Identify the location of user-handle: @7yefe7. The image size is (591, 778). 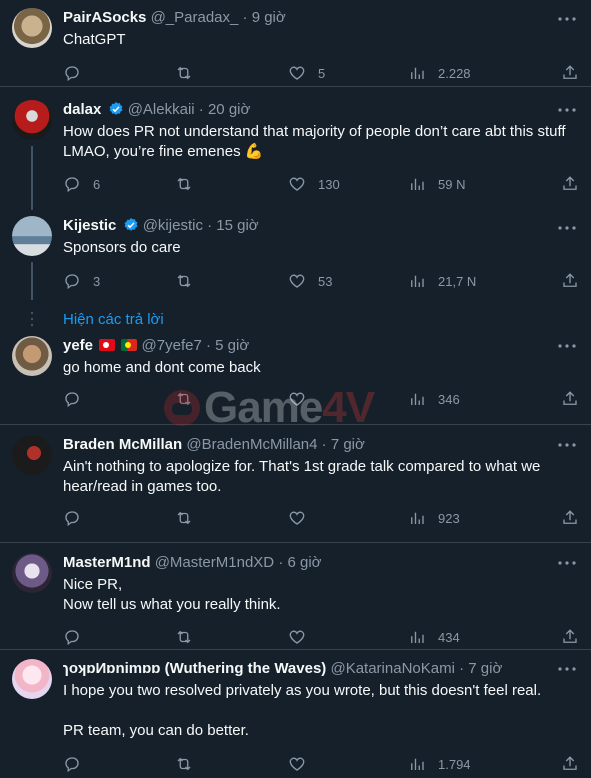
(172, 345).